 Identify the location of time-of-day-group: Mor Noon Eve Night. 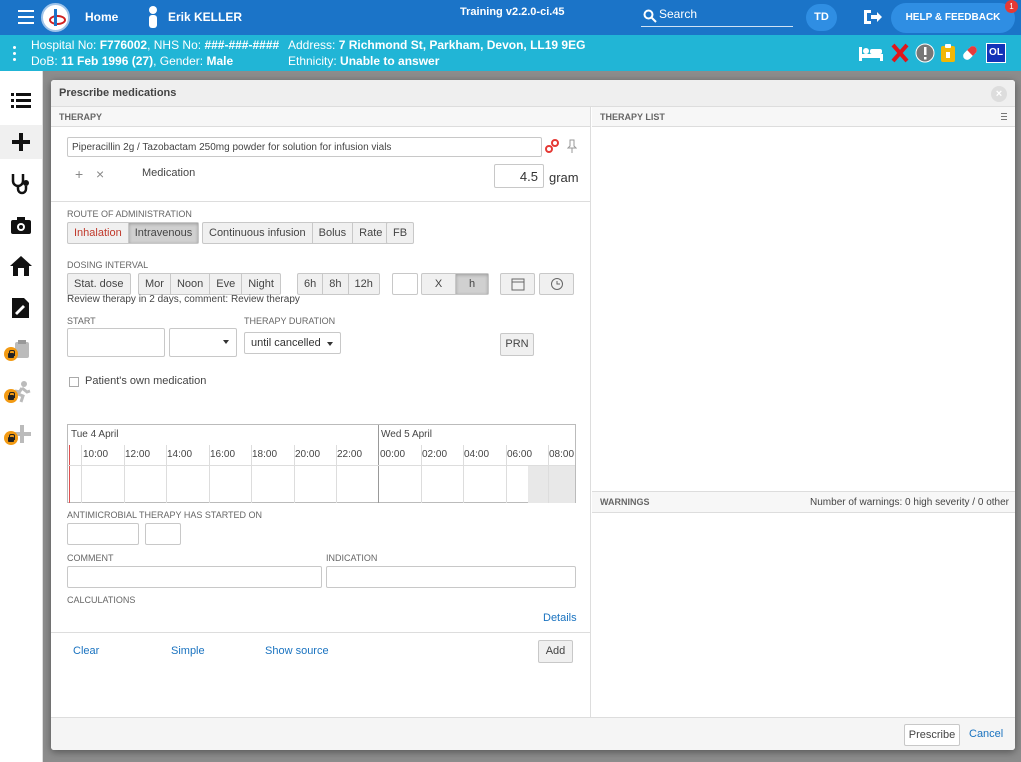
(209, 284).